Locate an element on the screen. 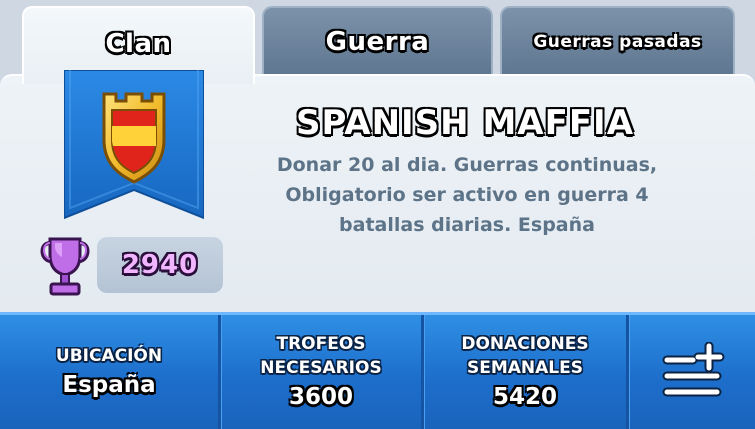 This screenshot has height=429, width=755. tab-guerras-pasadas: Guerras pasadas is located at coordinates (617, 41).